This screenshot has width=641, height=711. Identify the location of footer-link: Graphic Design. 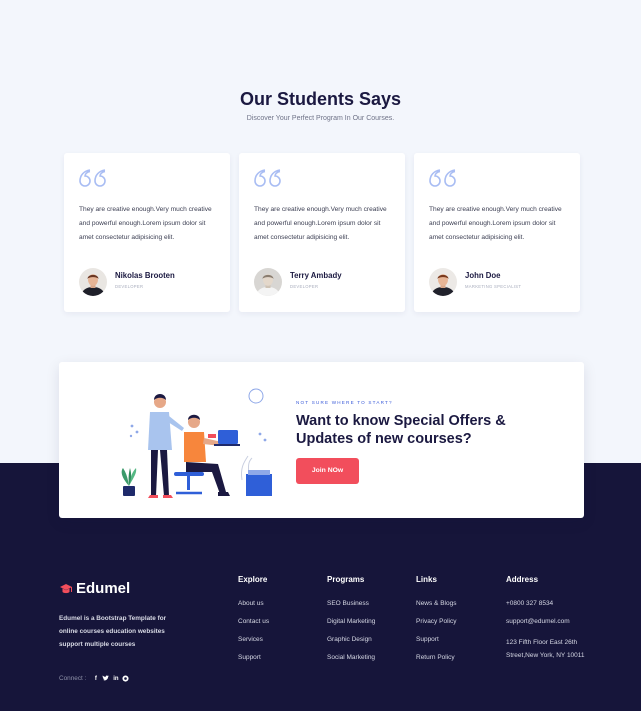
(351, 645).